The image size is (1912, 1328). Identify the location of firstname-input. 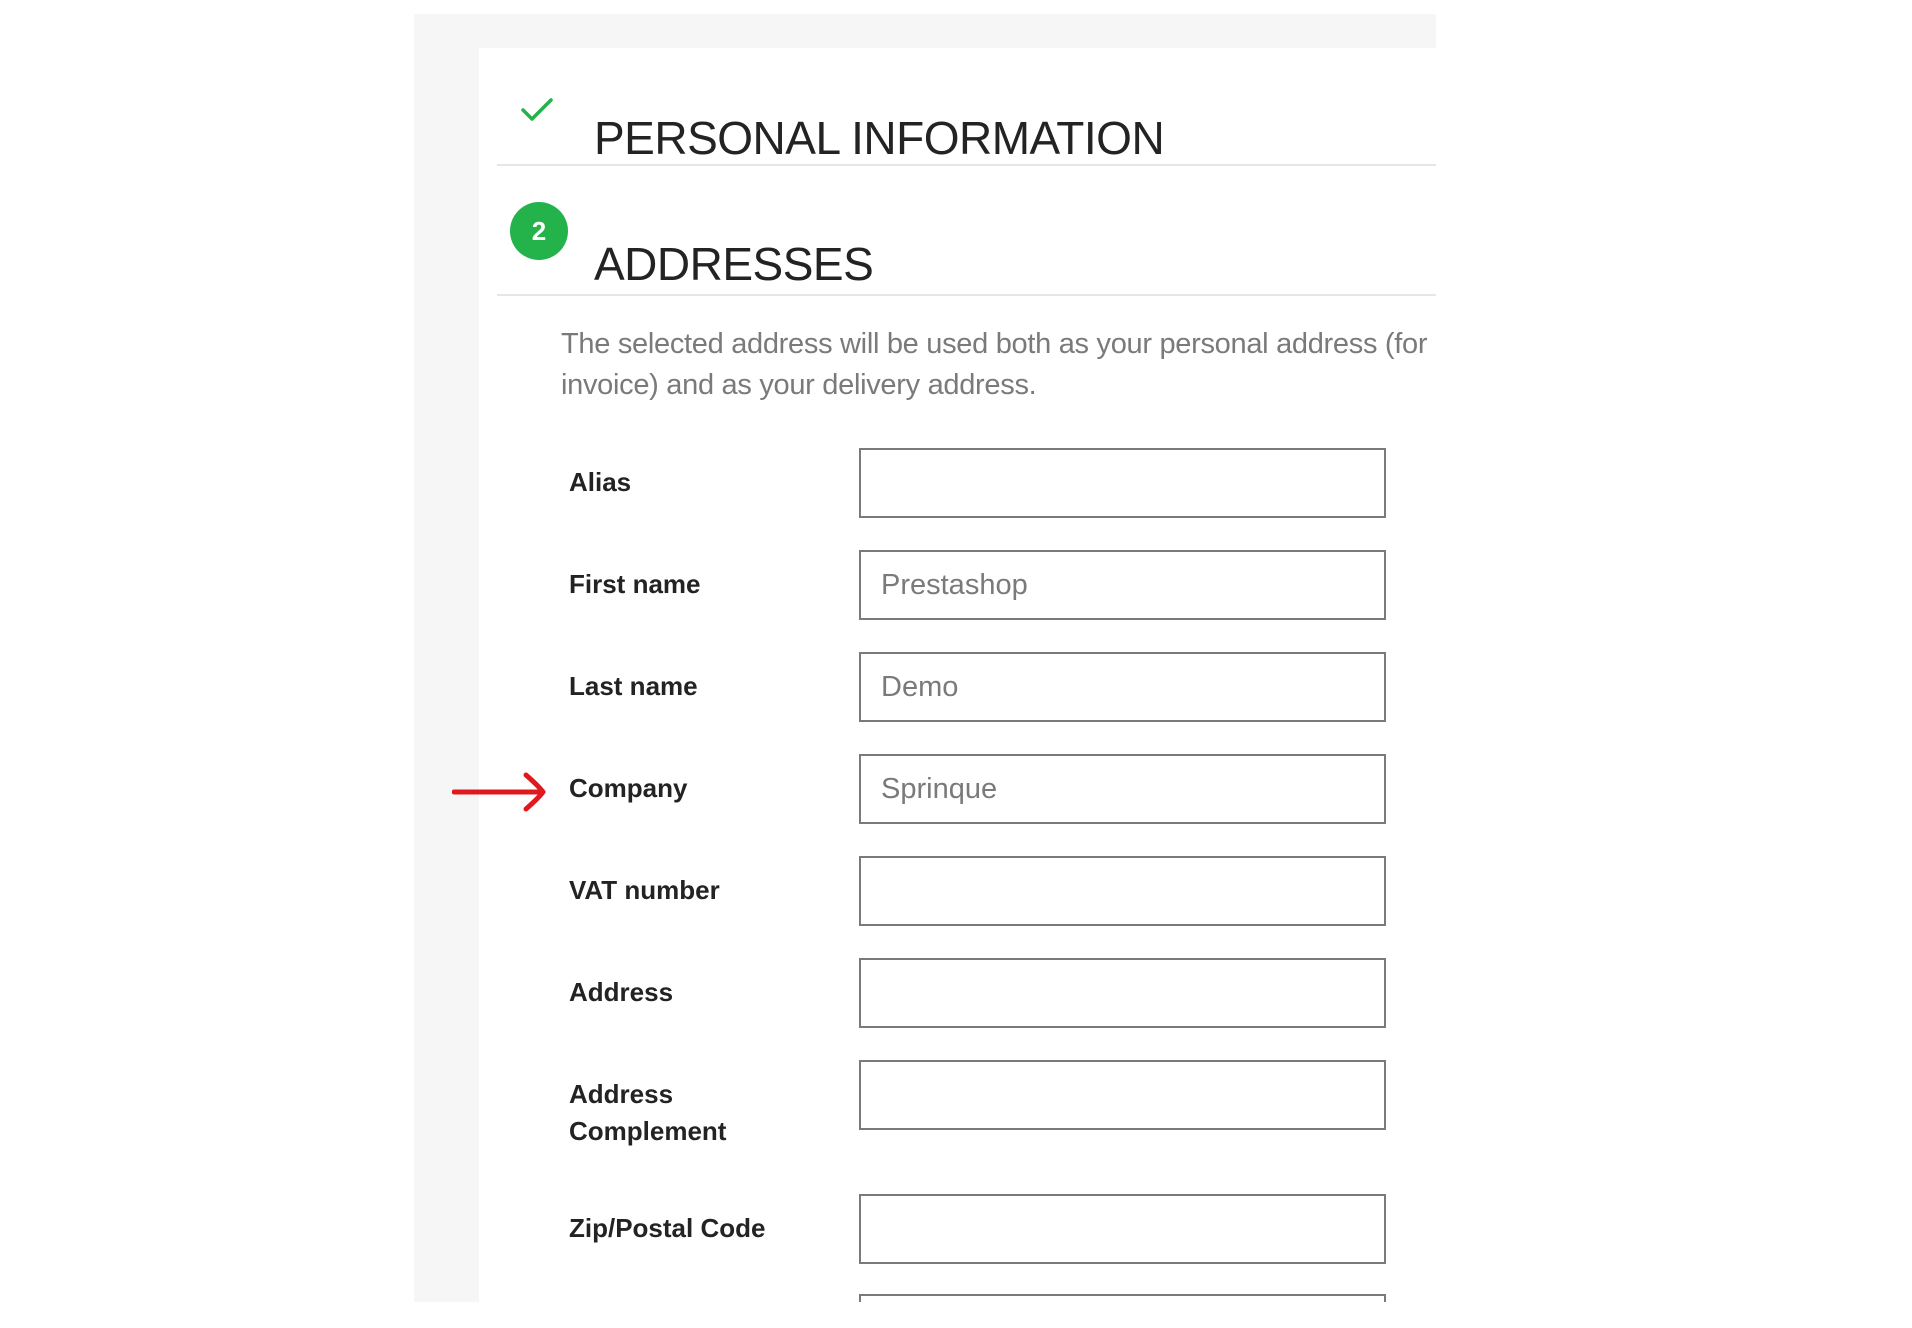
(1122, 585).